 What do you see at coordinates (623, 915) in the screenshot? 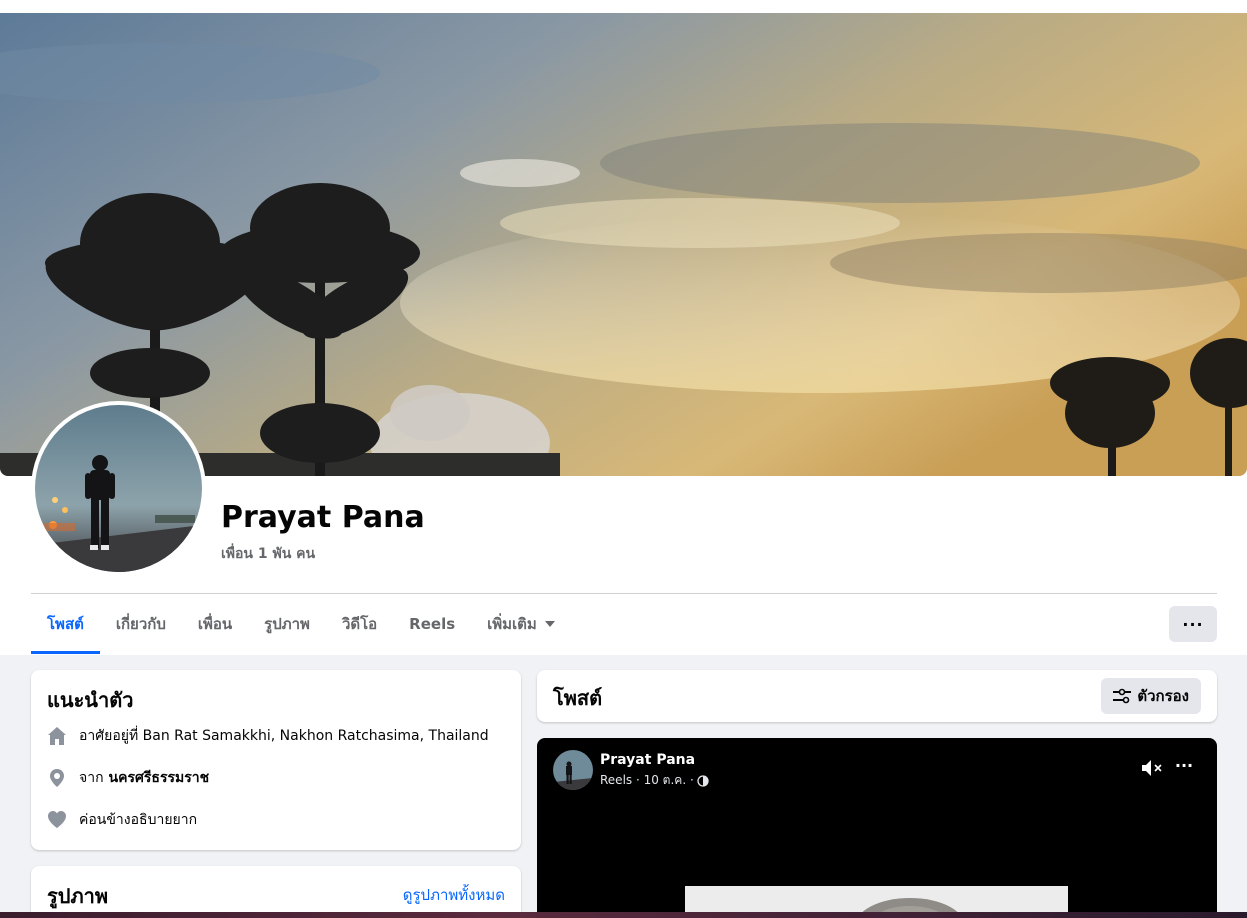
I see `taskbar-edge` at bounding box center [623, 915].